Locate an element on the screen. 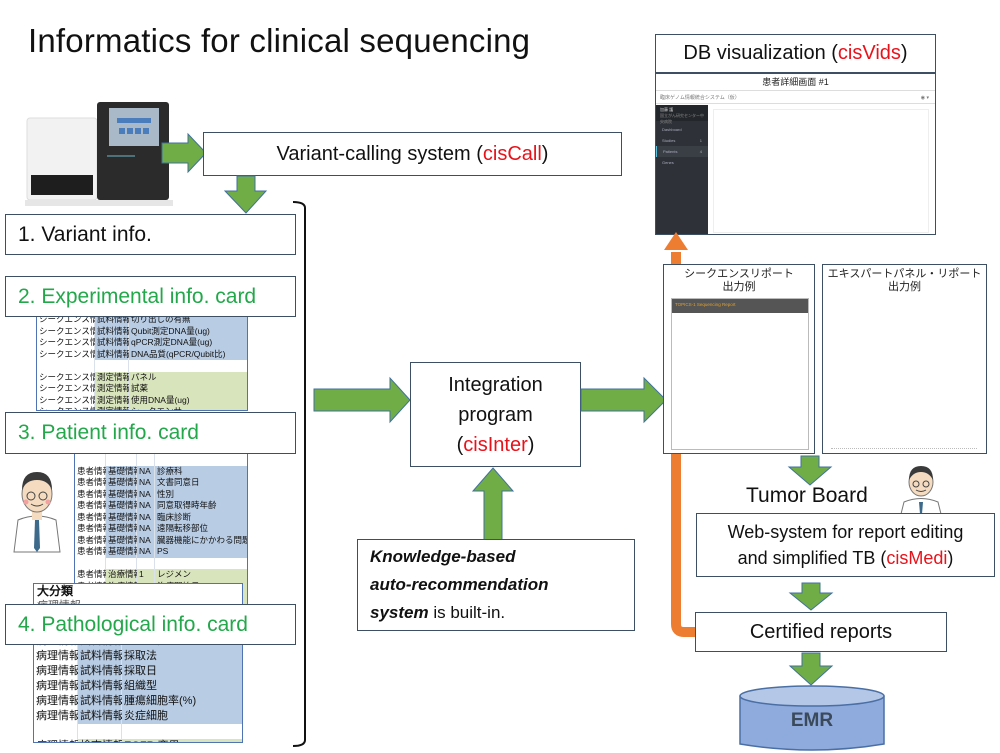 The image size is (1000, 753). card-patient-info: 3. Patient info. card is located at coordinates (150, 433).